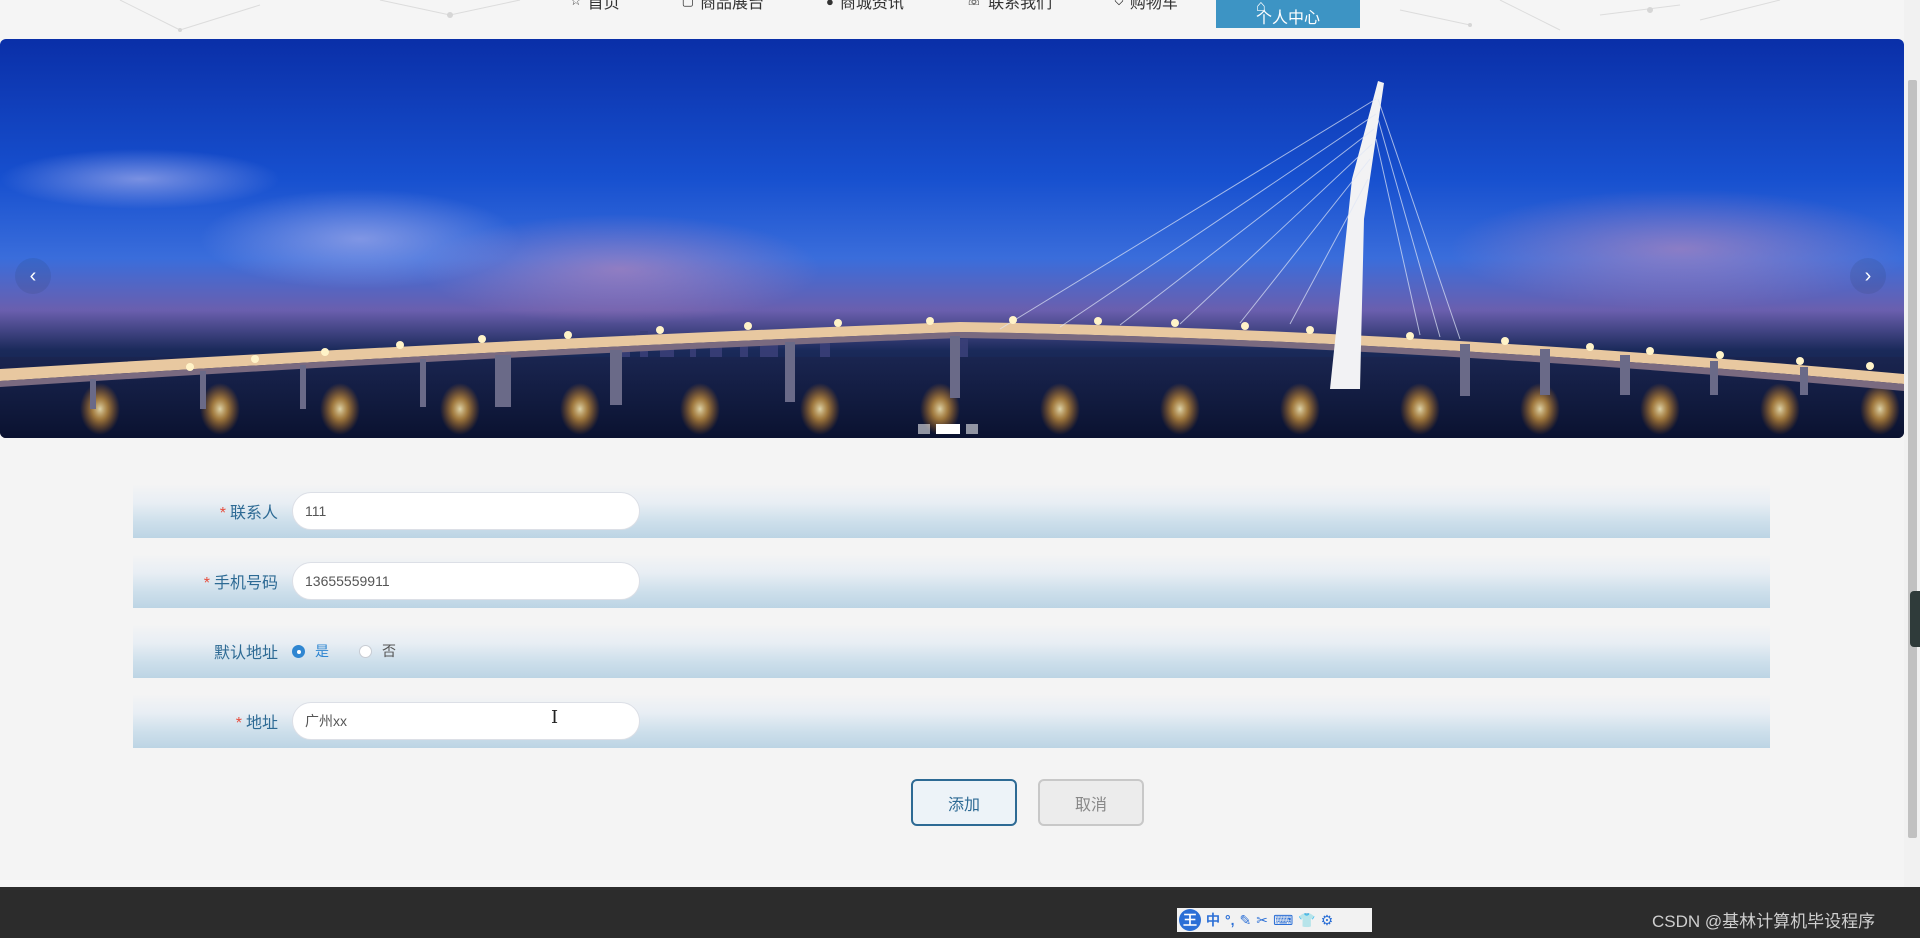 The image size is (1920, 938). I want to click on info-icon: ●, so click(829, 4).